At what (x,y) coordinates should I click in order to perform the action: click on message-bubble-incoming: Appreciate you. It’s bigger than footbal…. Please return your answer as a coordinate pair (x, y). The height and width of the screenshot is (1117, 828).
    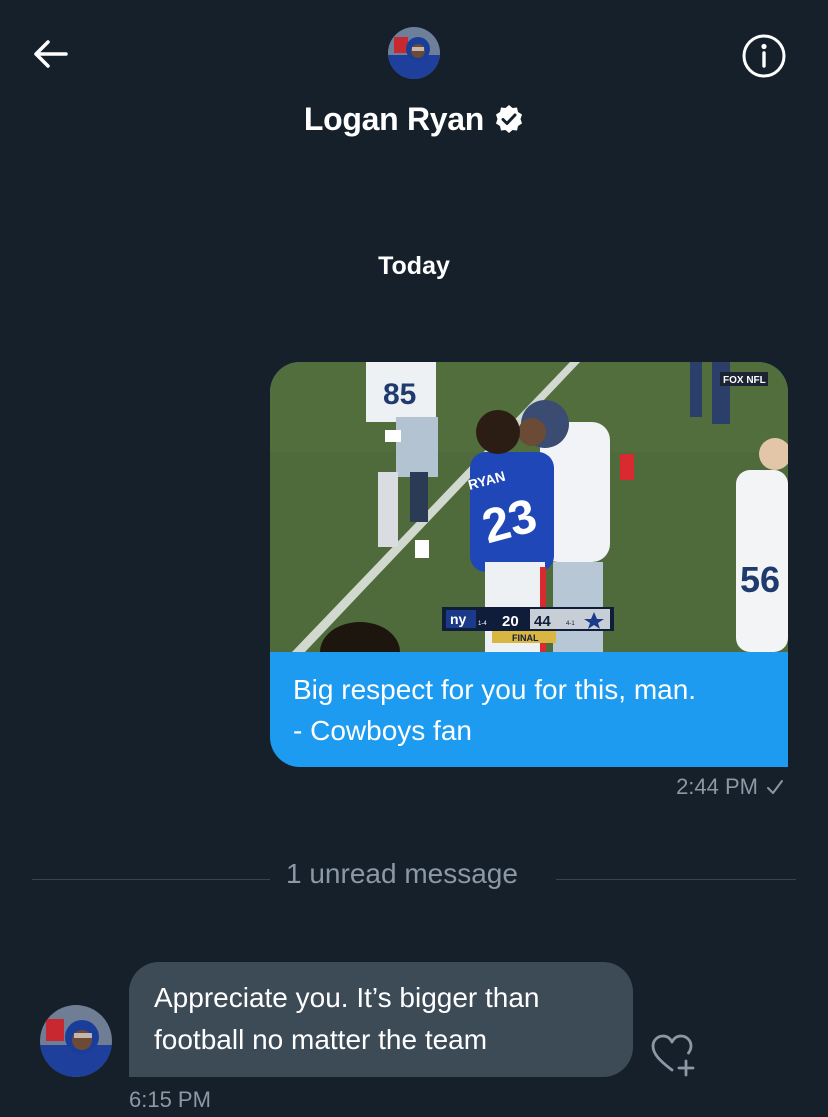
    Looking at the image, I should click on (381, 1019).